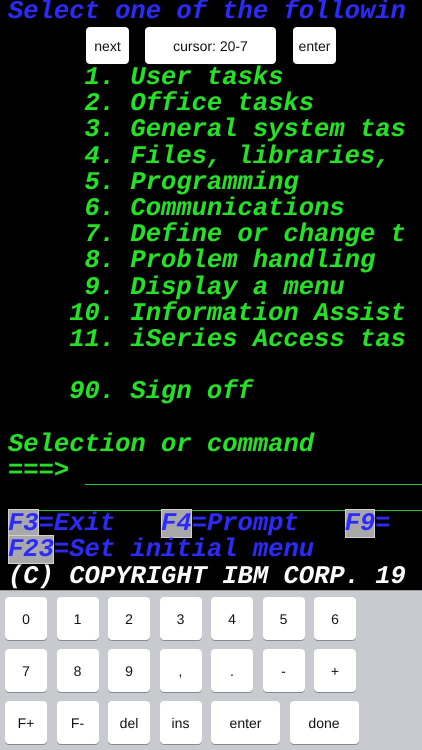  What do you see at coordinates (100, 78) in the screenshot?
I see `option-number: 1.` at bounding box center [100, 78].